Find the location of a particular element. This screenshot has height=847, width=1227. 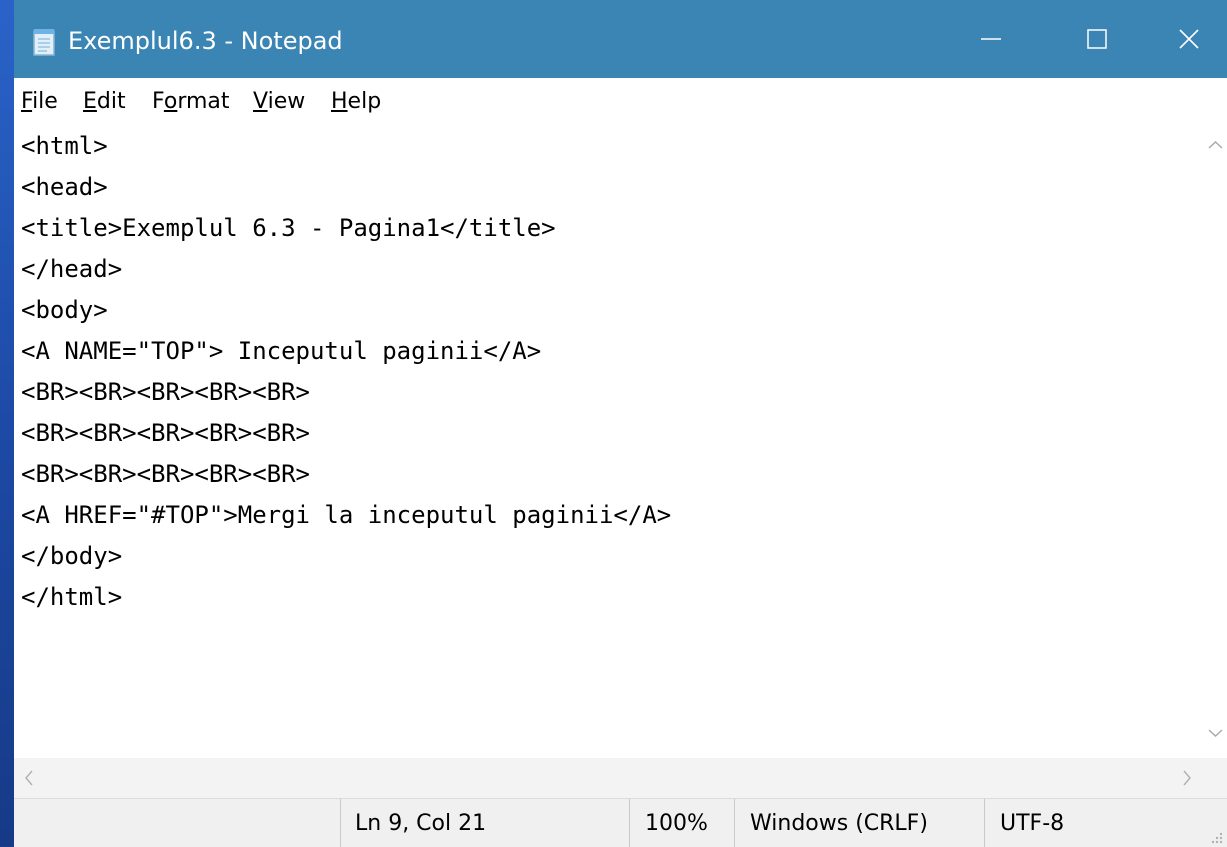

menu-view: View is located at coordinates (279, 102).